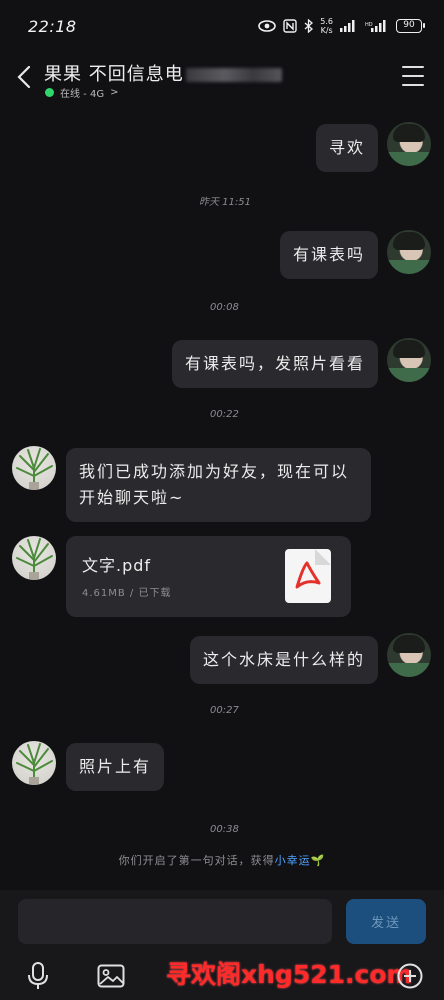  What do you see at coordinates (114, 92) in the screenshot?
I see `chevron-right-icon: >` at bounding box center [114, 92].